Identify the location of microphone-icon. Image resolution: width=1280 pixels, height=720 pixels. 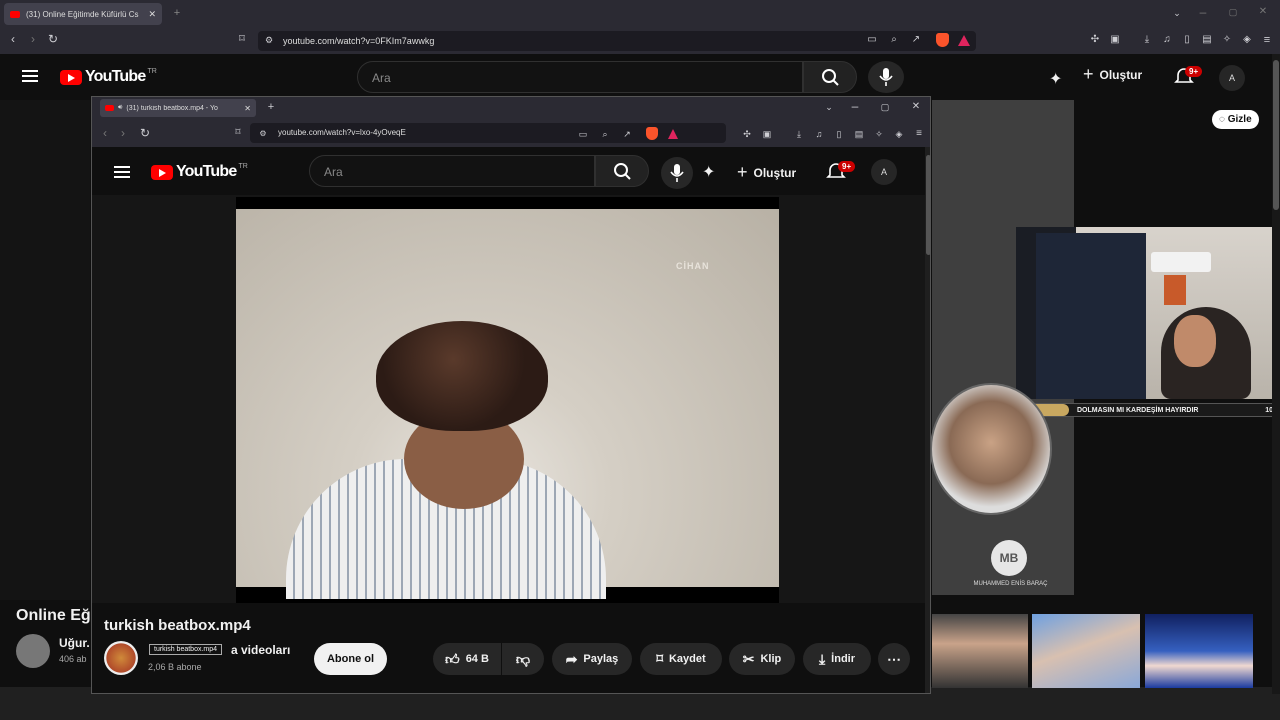
(677, 173).